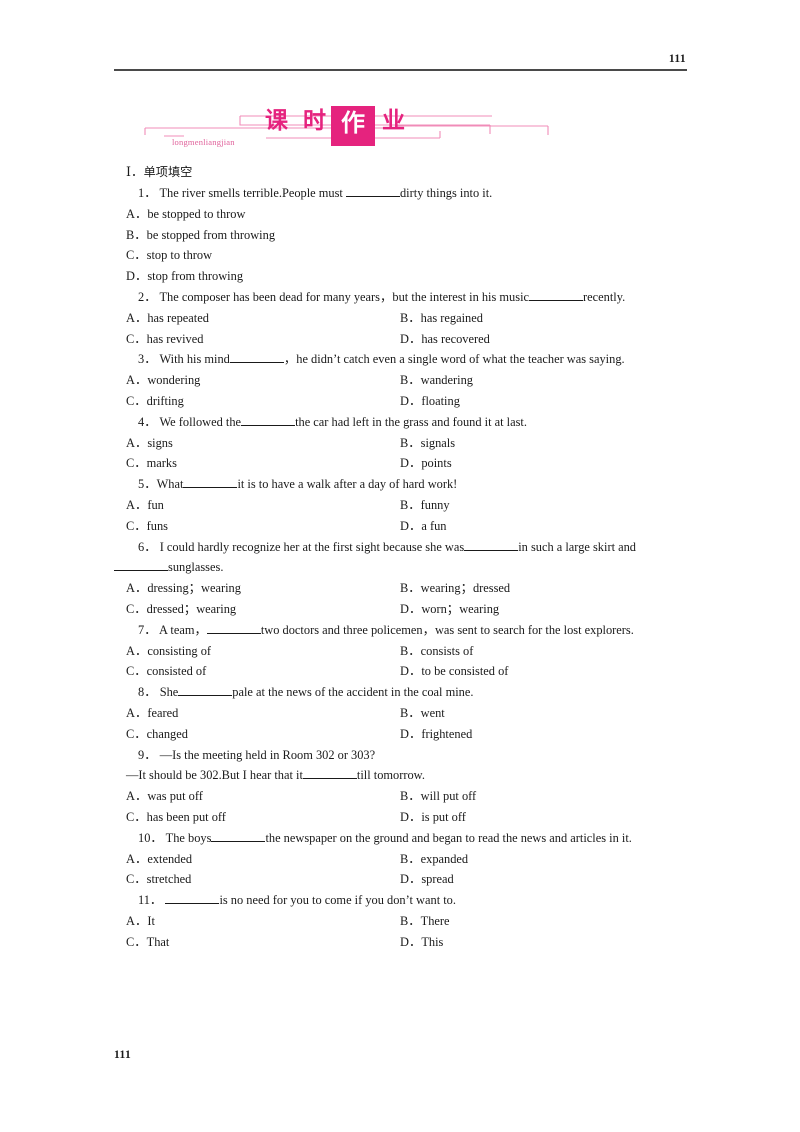  I want to click on option-text: stop from throwing, so click(195, 276).